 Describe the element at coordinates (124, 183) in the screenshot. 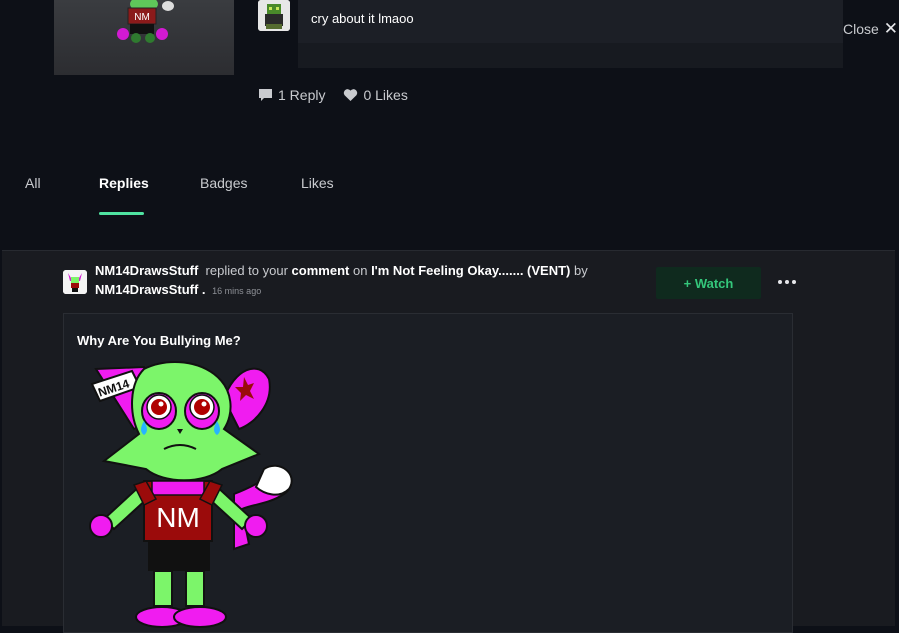

I see `tab-replies: Replies` at that location.